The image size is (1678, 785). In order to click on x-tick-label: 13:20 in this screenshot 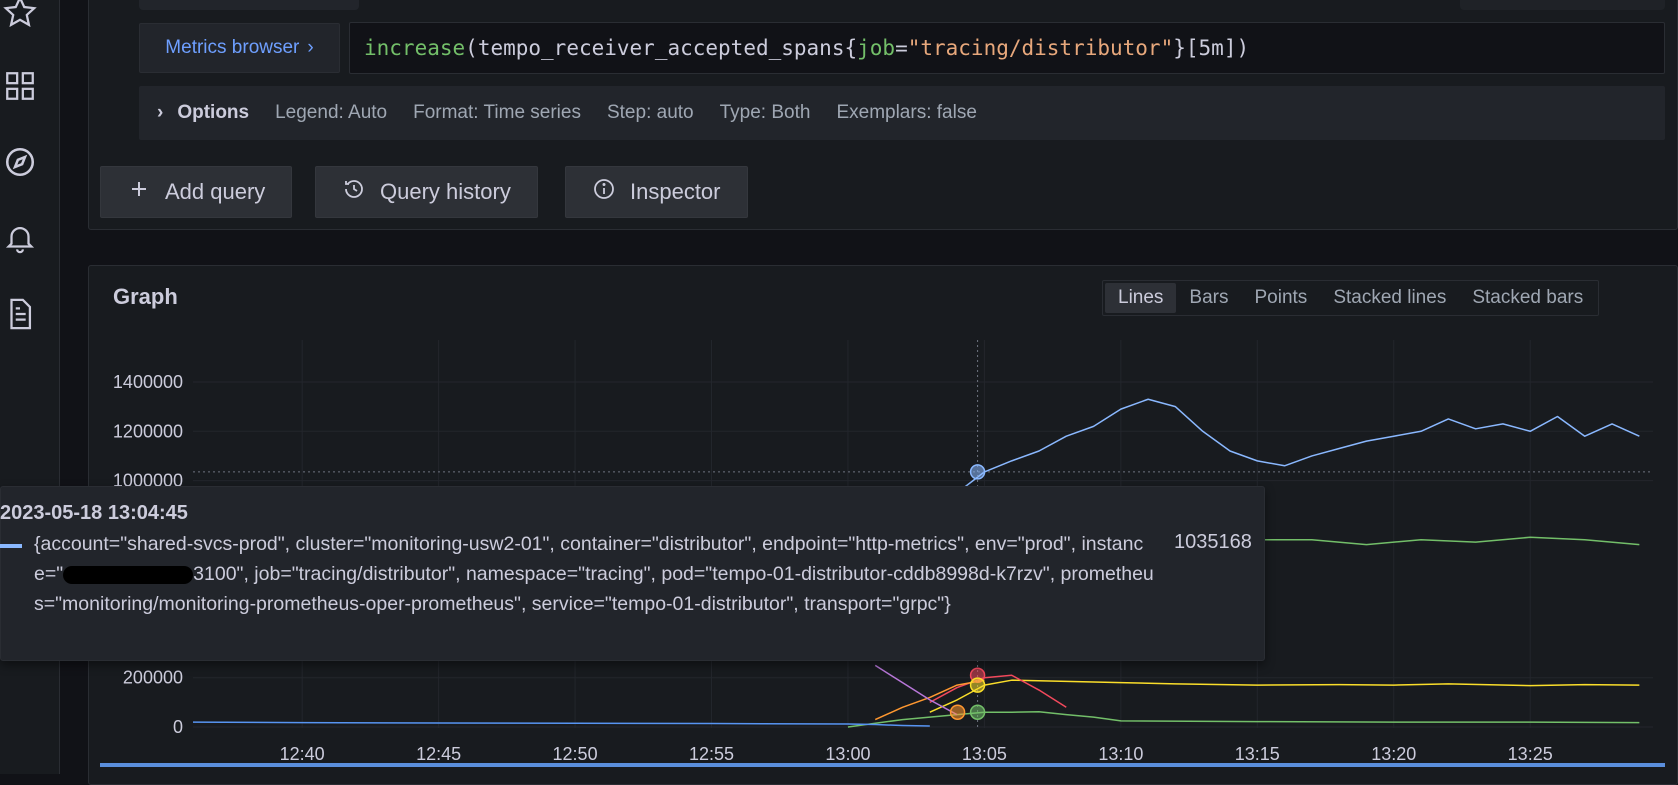, I will do `click(1393, 754)`.